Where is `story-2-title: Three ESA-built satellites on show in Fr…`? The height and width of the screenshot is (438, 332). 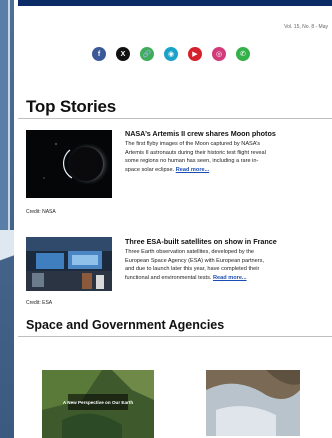
story-2-title: Three ESA-built satellites on show in Fr… is located at coordinates (201, 241).